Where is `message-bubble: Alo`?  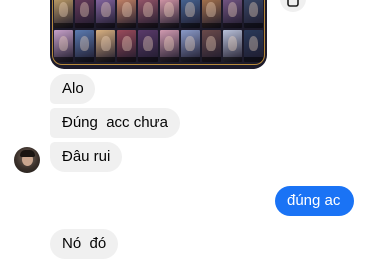 message-bubble: Alo is located at coordinates (72, 89).